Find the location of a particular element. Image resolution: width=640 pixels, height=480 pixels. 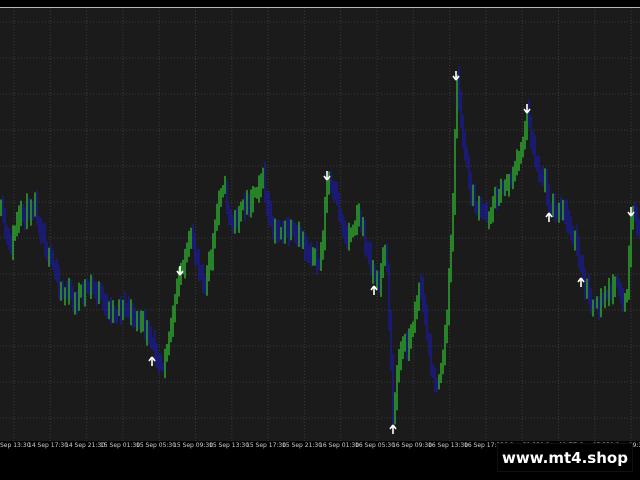

time-axis-label: 16 Sep 01:30 is located at coordinates (339, 445).